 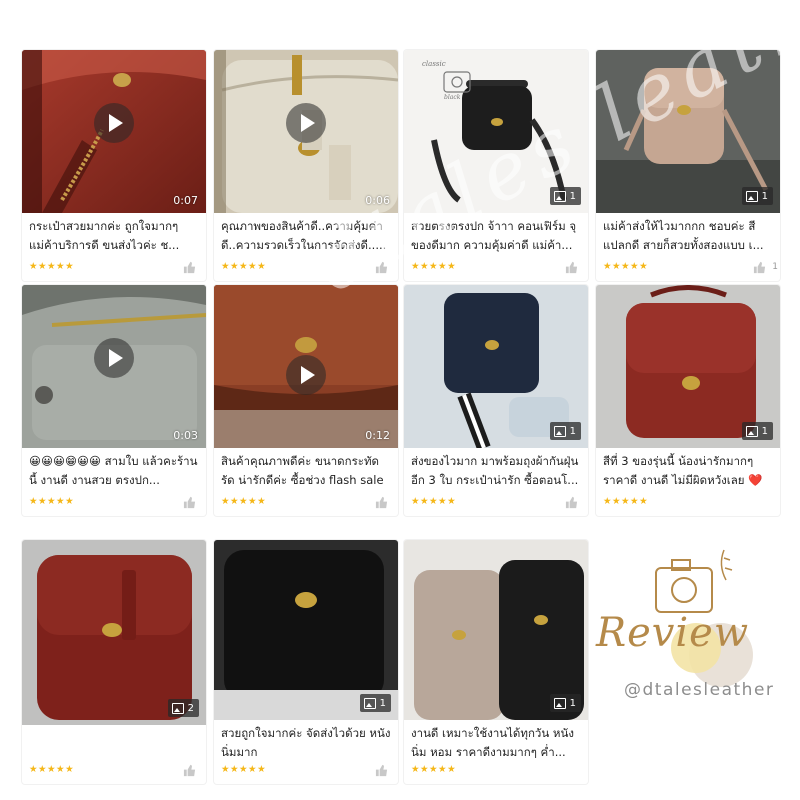 What do you see at coordinates (185, 200) in the screenshot?
I see `video-duration: 0:07` at bounding box center [185, 200].